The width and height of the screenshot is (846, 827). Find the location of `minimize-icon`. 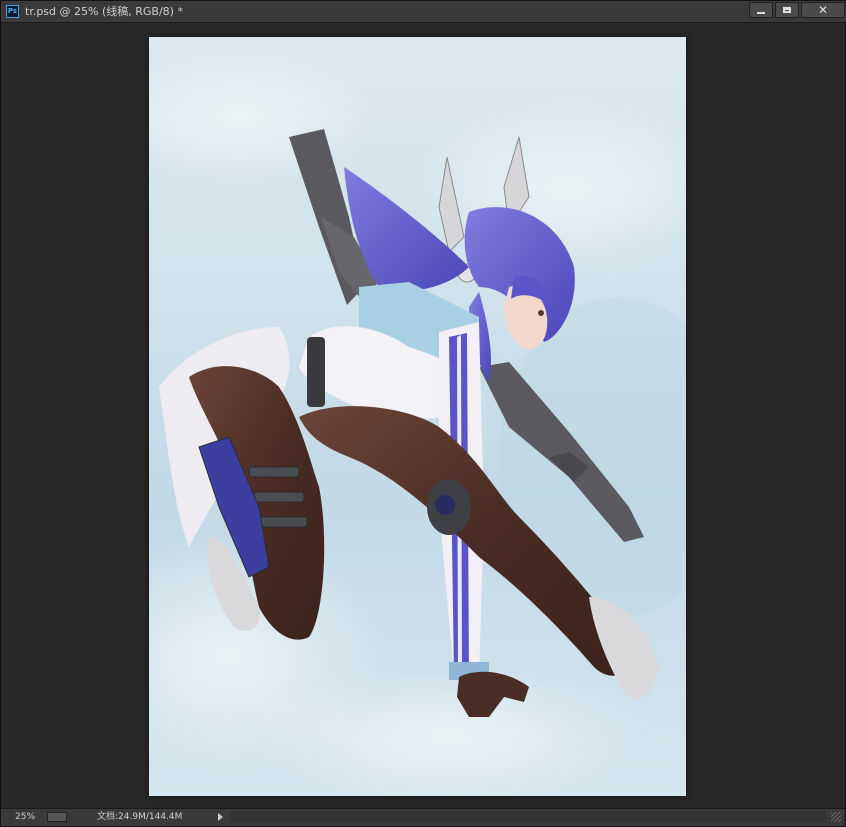

minimize-icon is located at coordinates (761, 12).